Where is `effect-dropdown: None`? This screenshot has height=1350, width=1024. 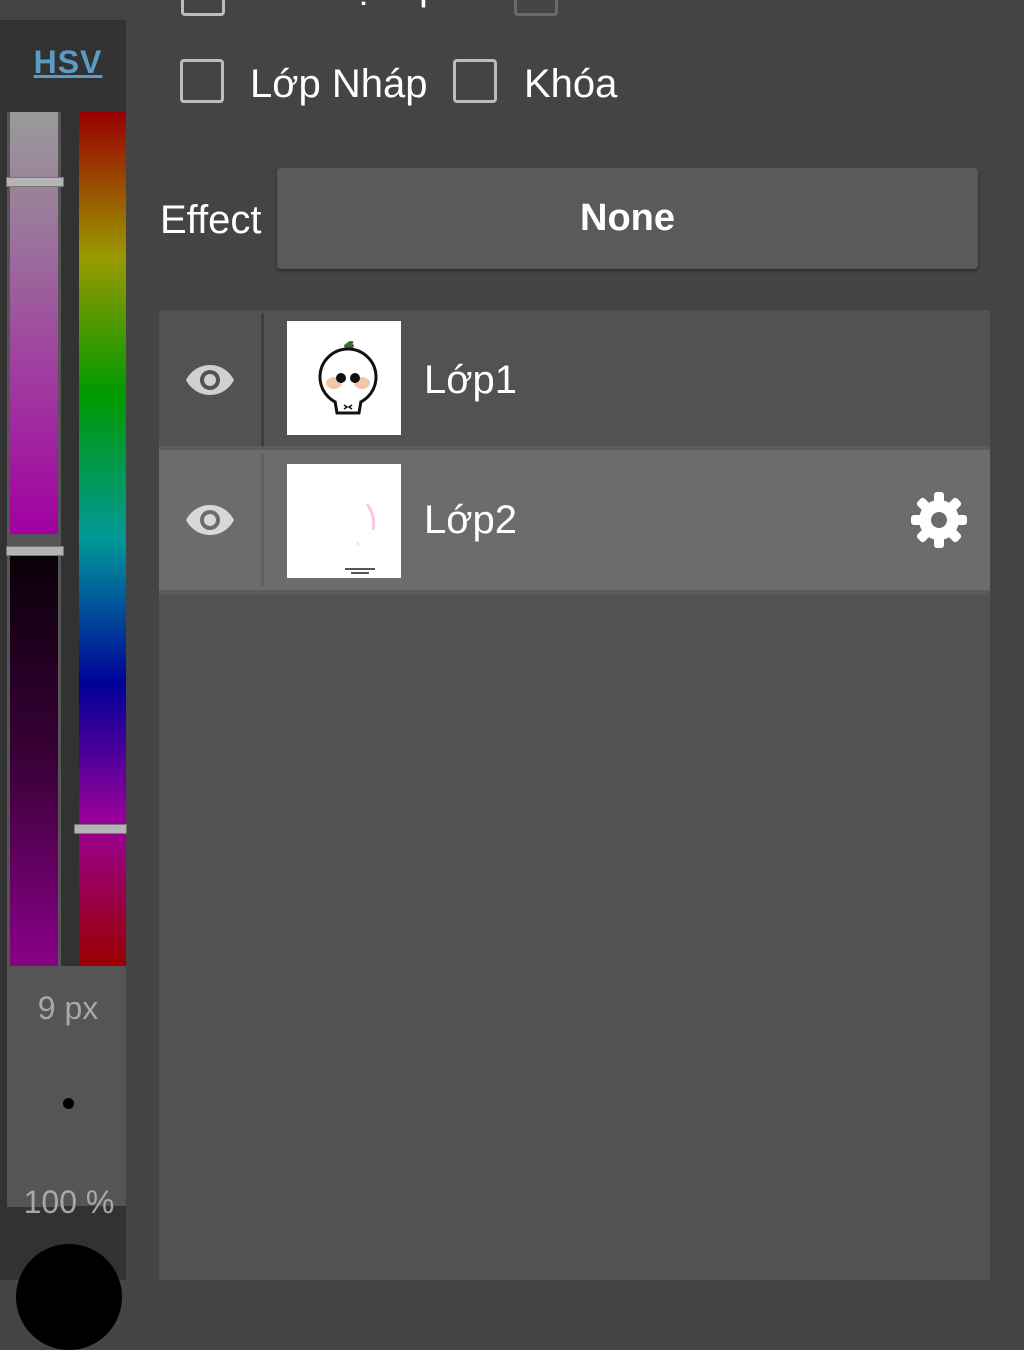
effect-dropdown: None is located at coordinates (627, 218).